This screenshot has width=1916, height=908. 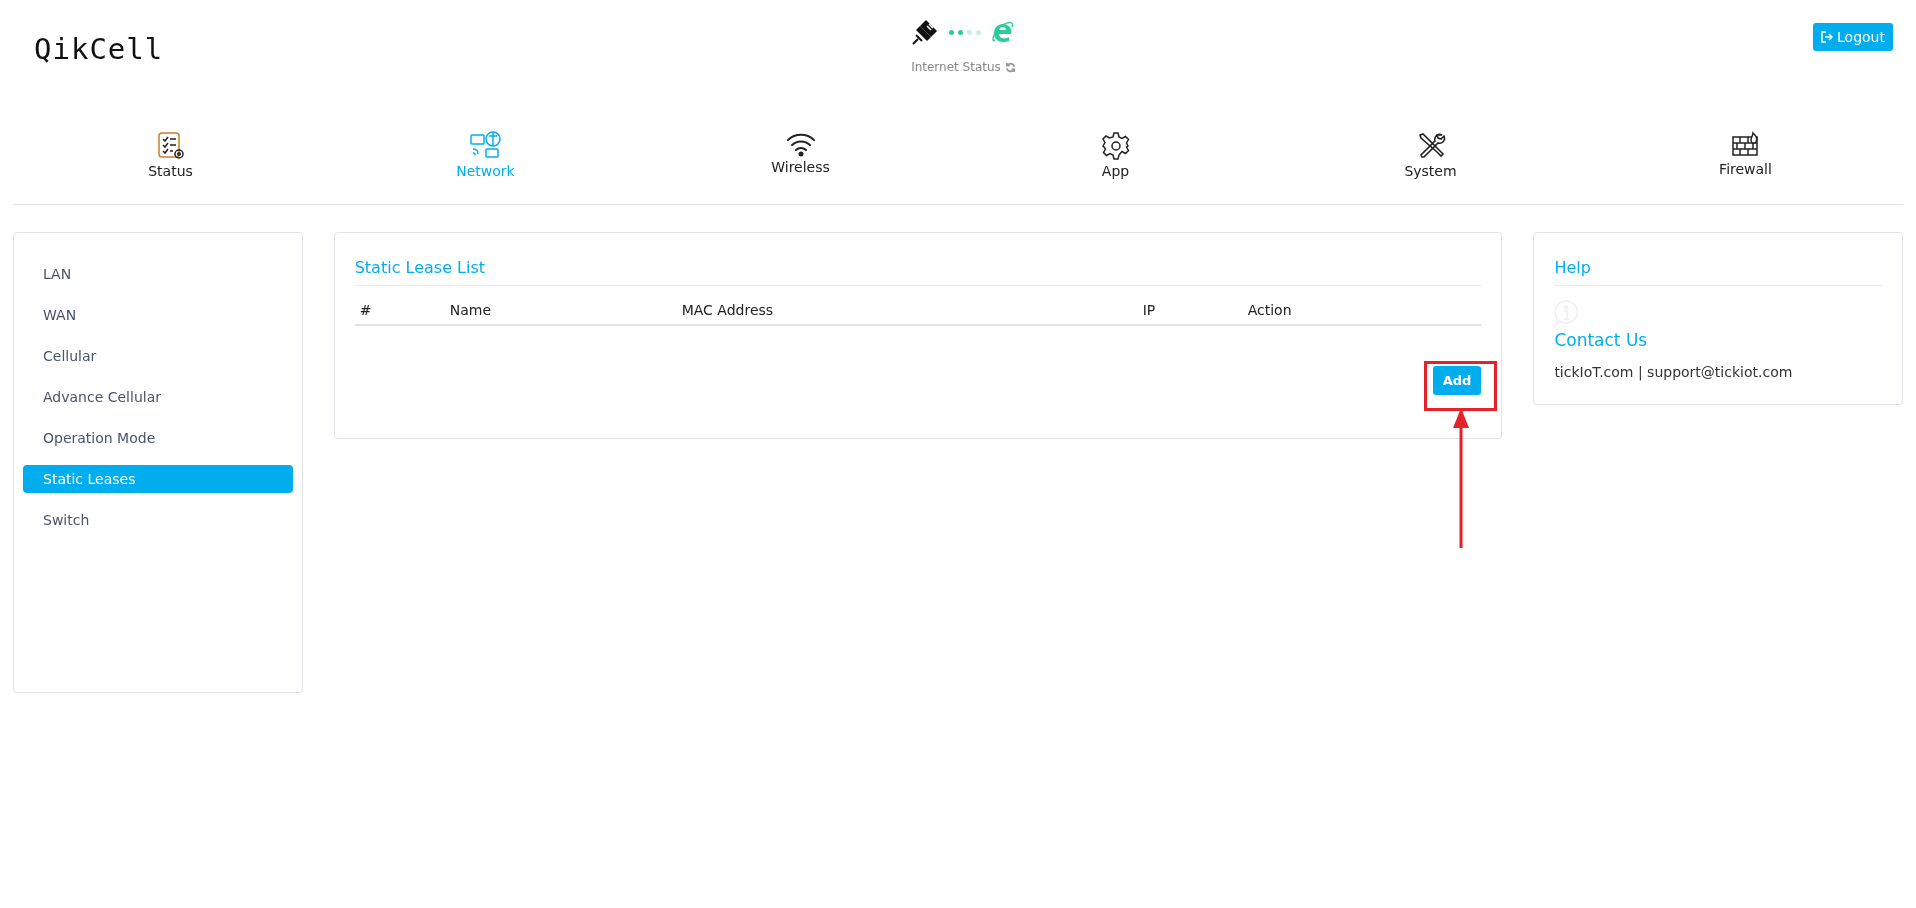 What do you see at coordinates (1430, 164) in the screenshot?
I see `nav-tab: System` at bounding box center [1430, 164].